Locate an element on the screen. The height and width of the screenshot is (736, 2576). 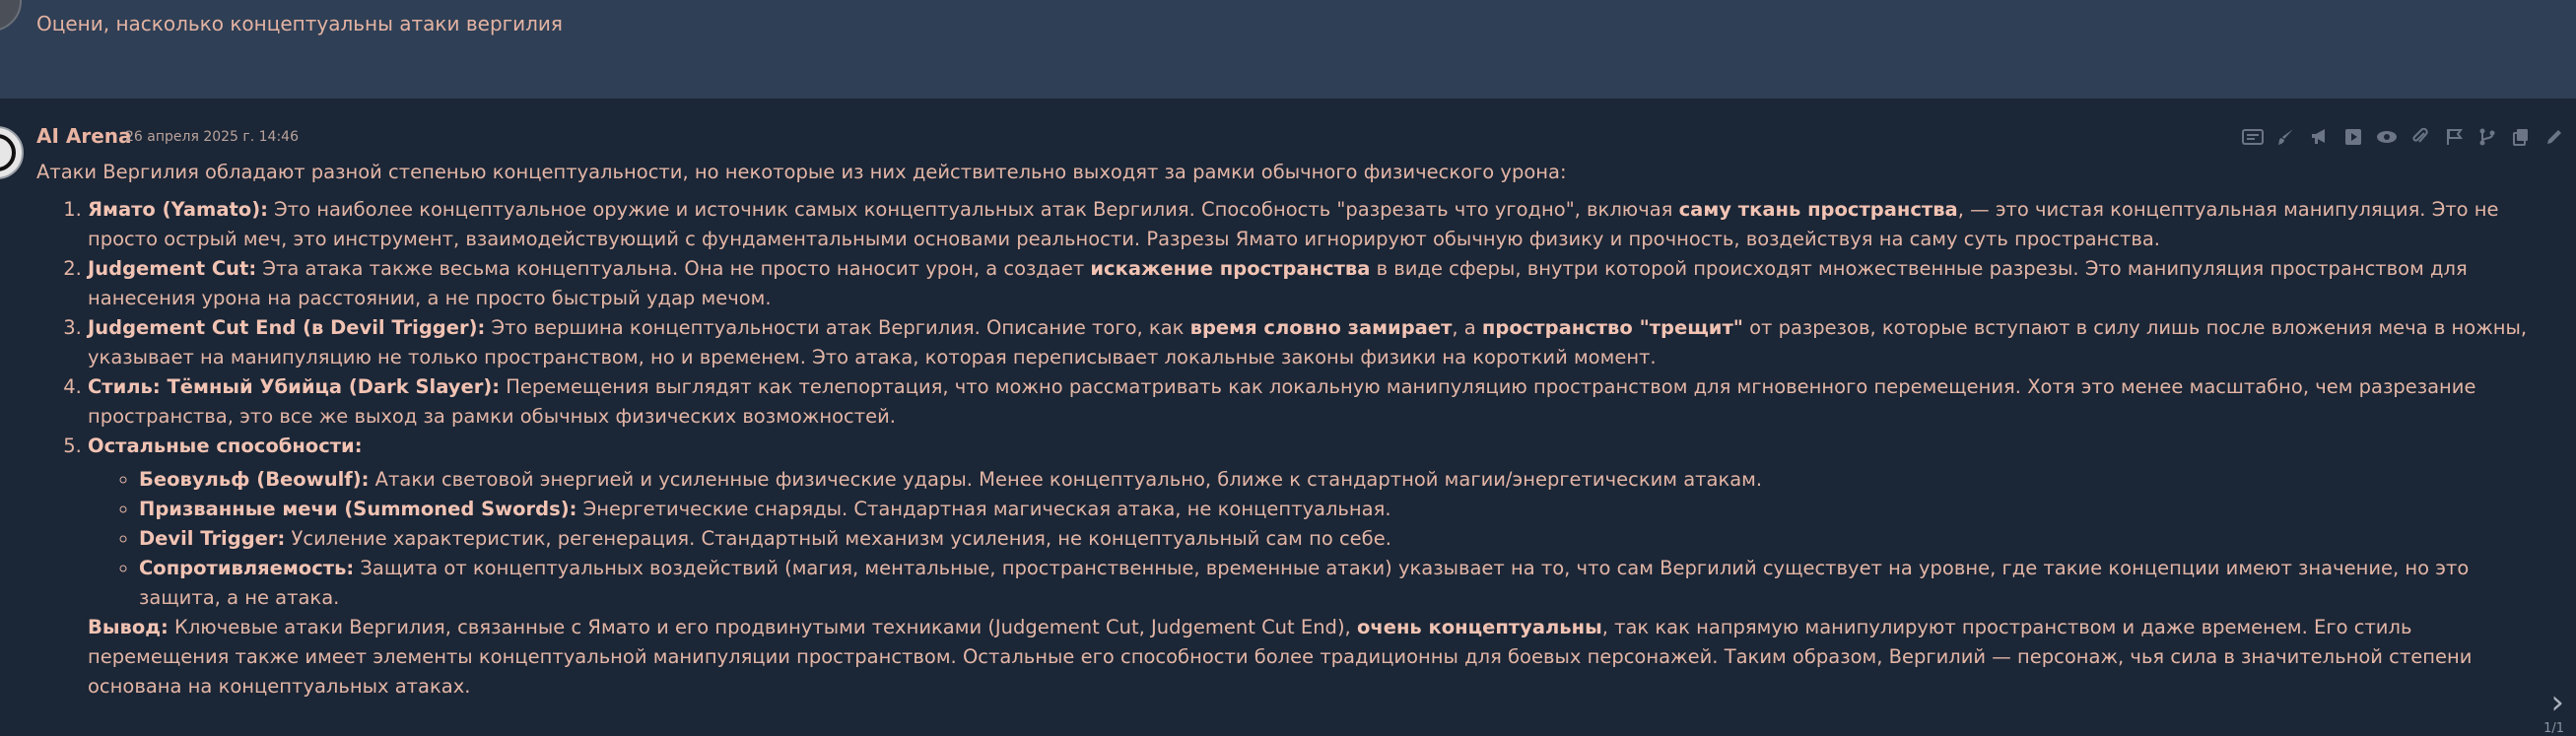
item-title: Ямато (Yamato): is located at coordinates (178, 209).